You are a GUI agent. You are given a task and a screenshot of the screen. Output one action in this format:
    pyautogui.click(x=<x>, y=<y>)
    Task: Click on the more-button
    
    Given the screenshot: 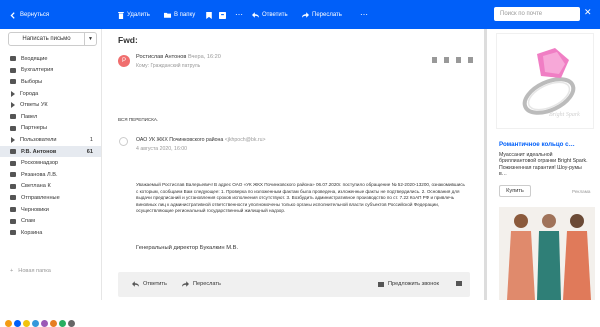 What is the action you would take?
    pyautogui.click(x=222, y=15)
    